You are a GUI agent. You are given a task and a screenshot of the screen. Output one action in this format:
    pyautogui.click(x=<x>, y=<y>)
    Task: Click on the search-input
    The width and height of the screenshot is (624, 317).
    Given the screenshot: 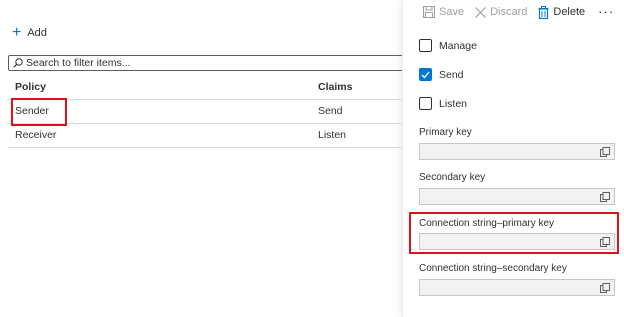 What is the action you would take?
    pyautogui.click(x=216, y=63)
    